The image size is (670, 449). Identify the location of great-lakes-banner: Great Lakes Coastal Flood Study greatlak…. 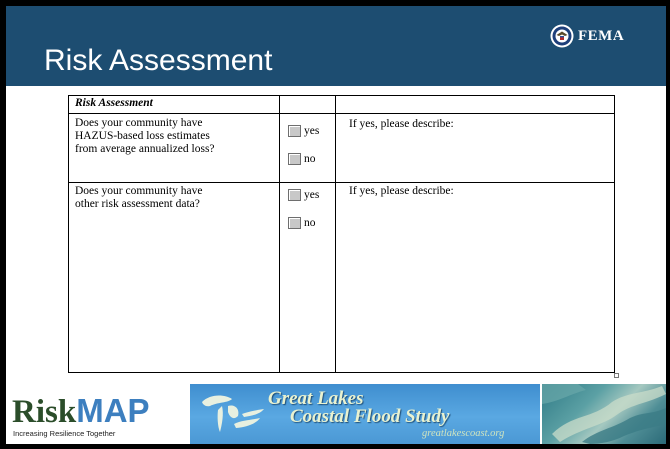
(365, 414).